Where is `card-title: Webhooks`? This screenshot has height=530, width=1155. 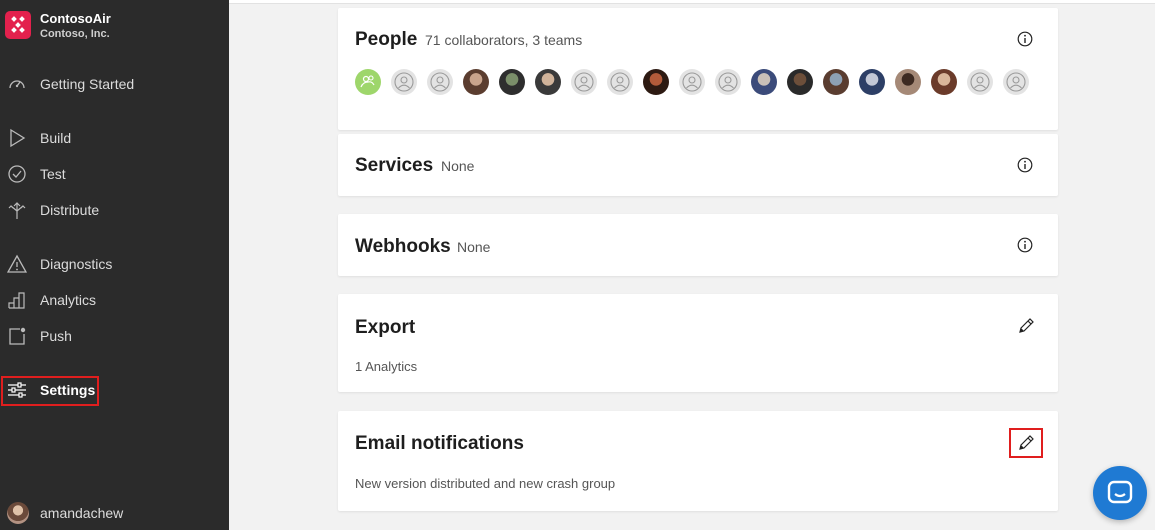 card-title: Webhooks is located at coordinates (403, 246).